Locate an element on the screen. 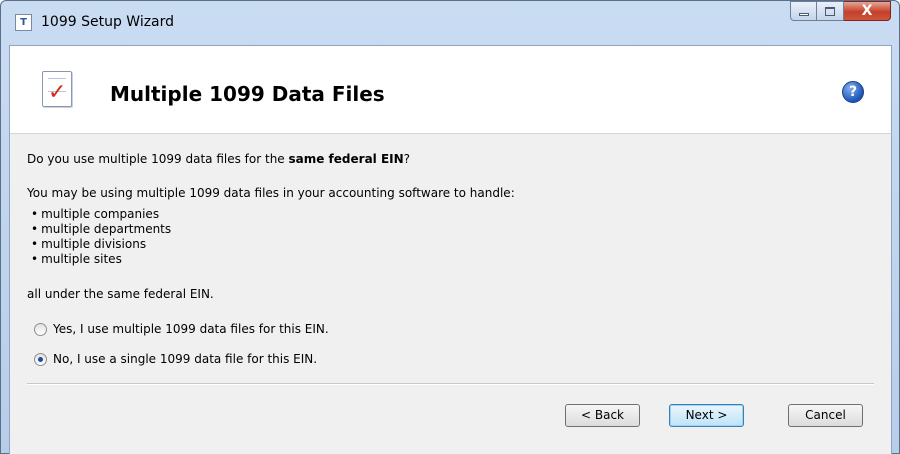 The height and width of the screenshot is (454, 900). page-title: Multiple 1099 Data Files is located at coordinates (247, 94).